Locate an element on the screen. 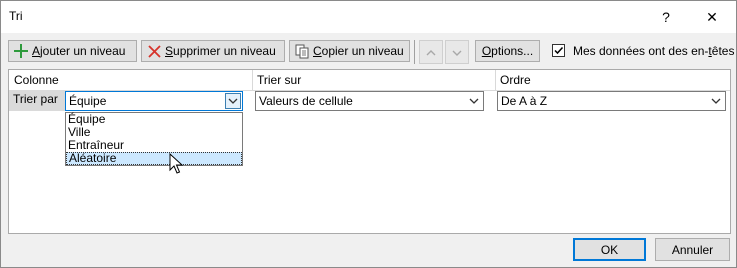 The width and height of the screenshot is (737, 268). close-icon: ✕ is located at coordinates (712, 16).